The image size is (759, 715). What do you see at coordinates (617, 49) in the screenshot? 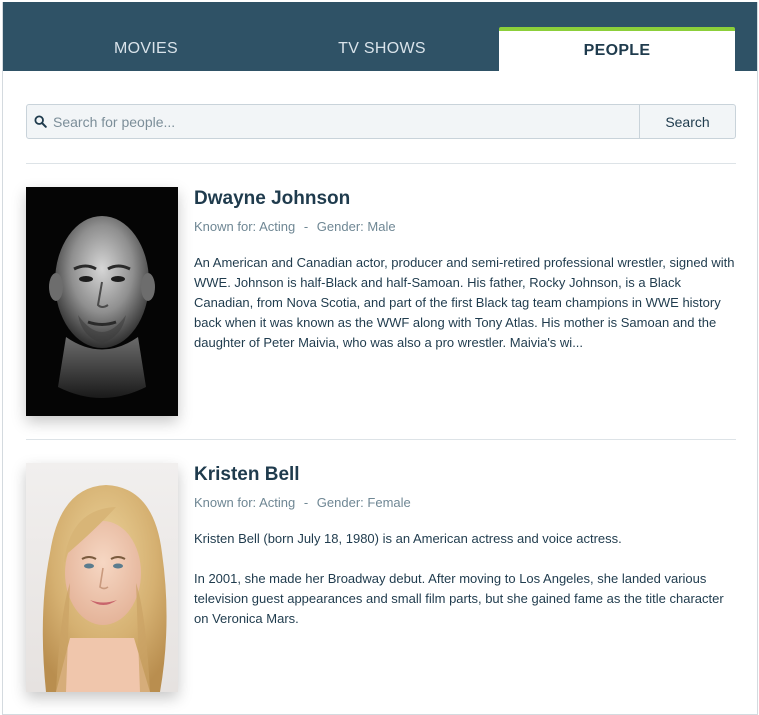
I see `tab-people: PEOPLE` at bounding box center [617, 49].